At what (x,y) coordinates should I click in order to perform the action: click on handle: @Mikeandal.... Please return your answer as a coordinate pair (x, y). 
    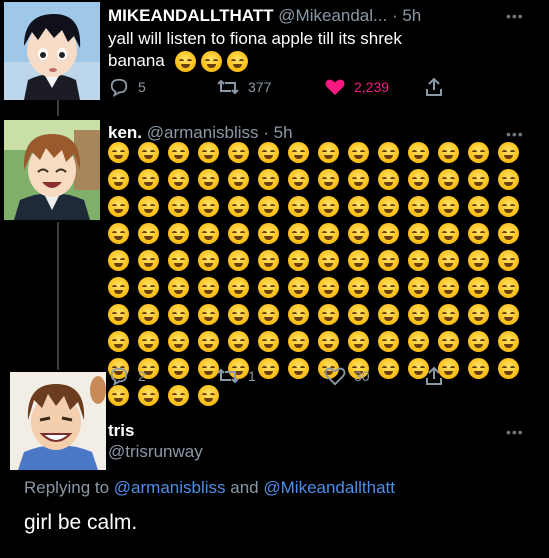
    Looking at the image, I should click on (332, 15).